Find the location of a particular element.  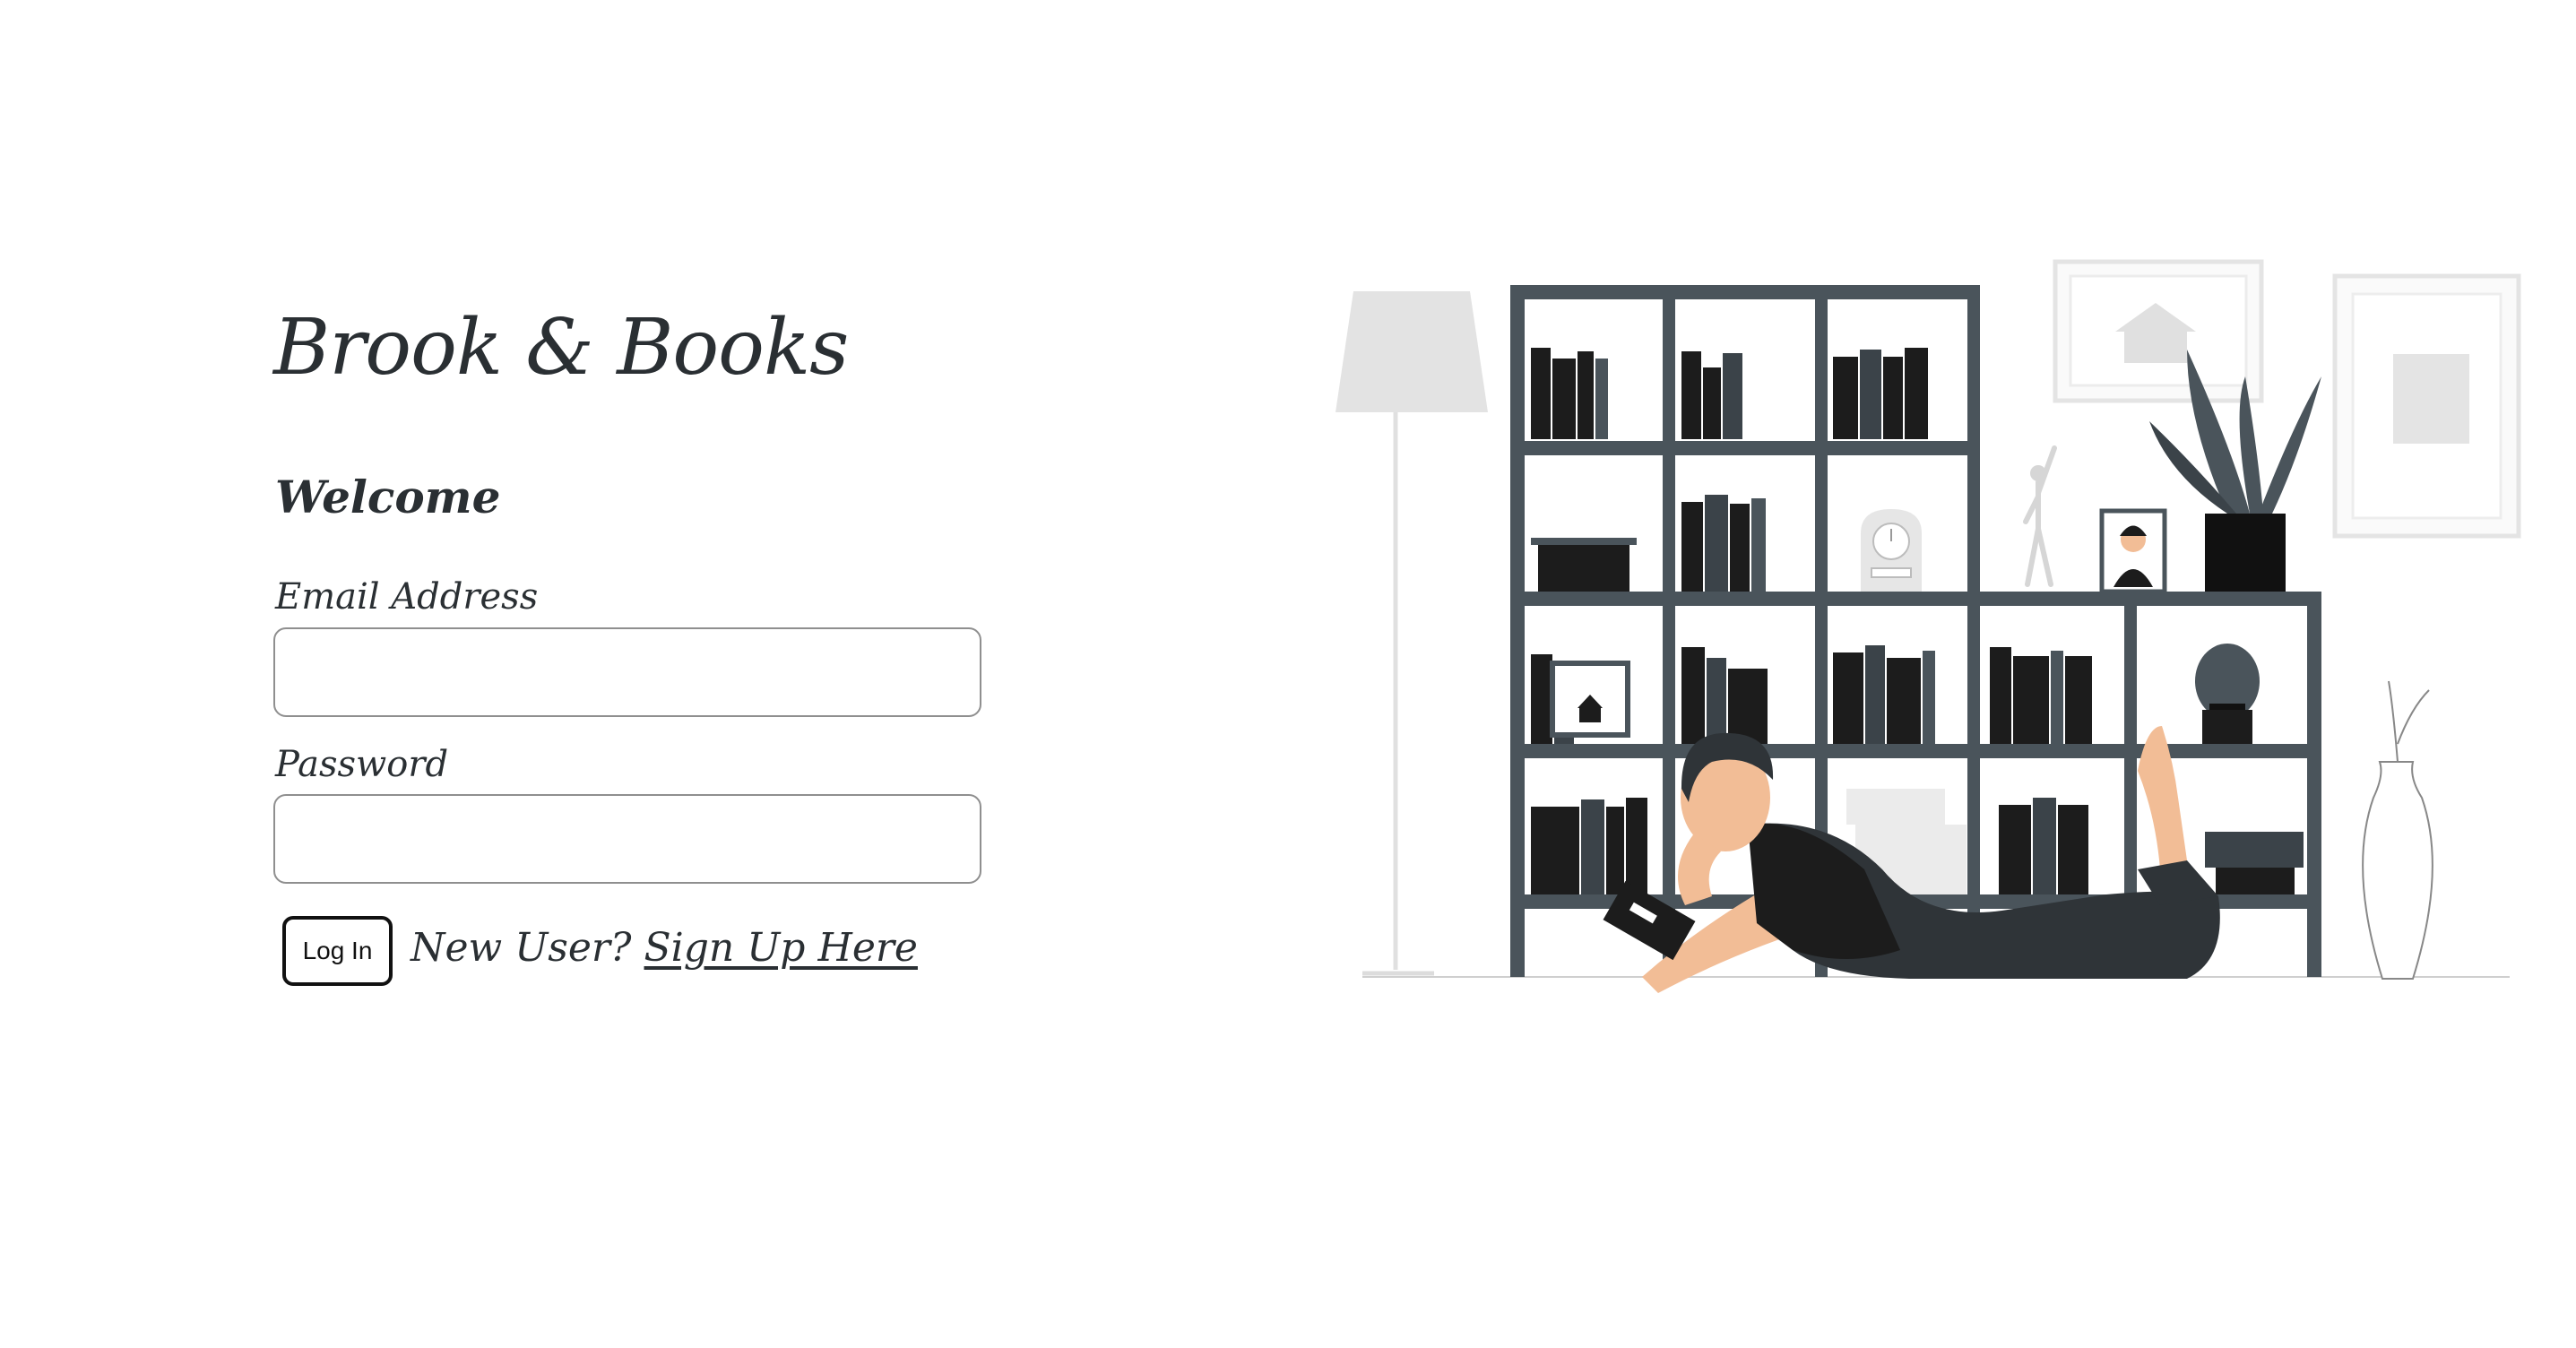

floor-lamp-icon is located at coordinates (1412, 634).